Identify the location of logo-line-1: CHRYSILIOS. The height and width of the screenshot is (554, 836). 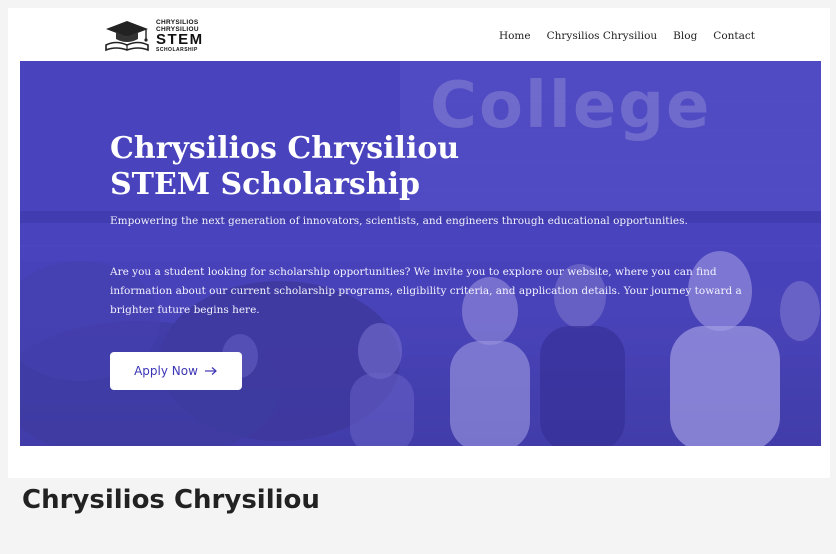
(177, 22).